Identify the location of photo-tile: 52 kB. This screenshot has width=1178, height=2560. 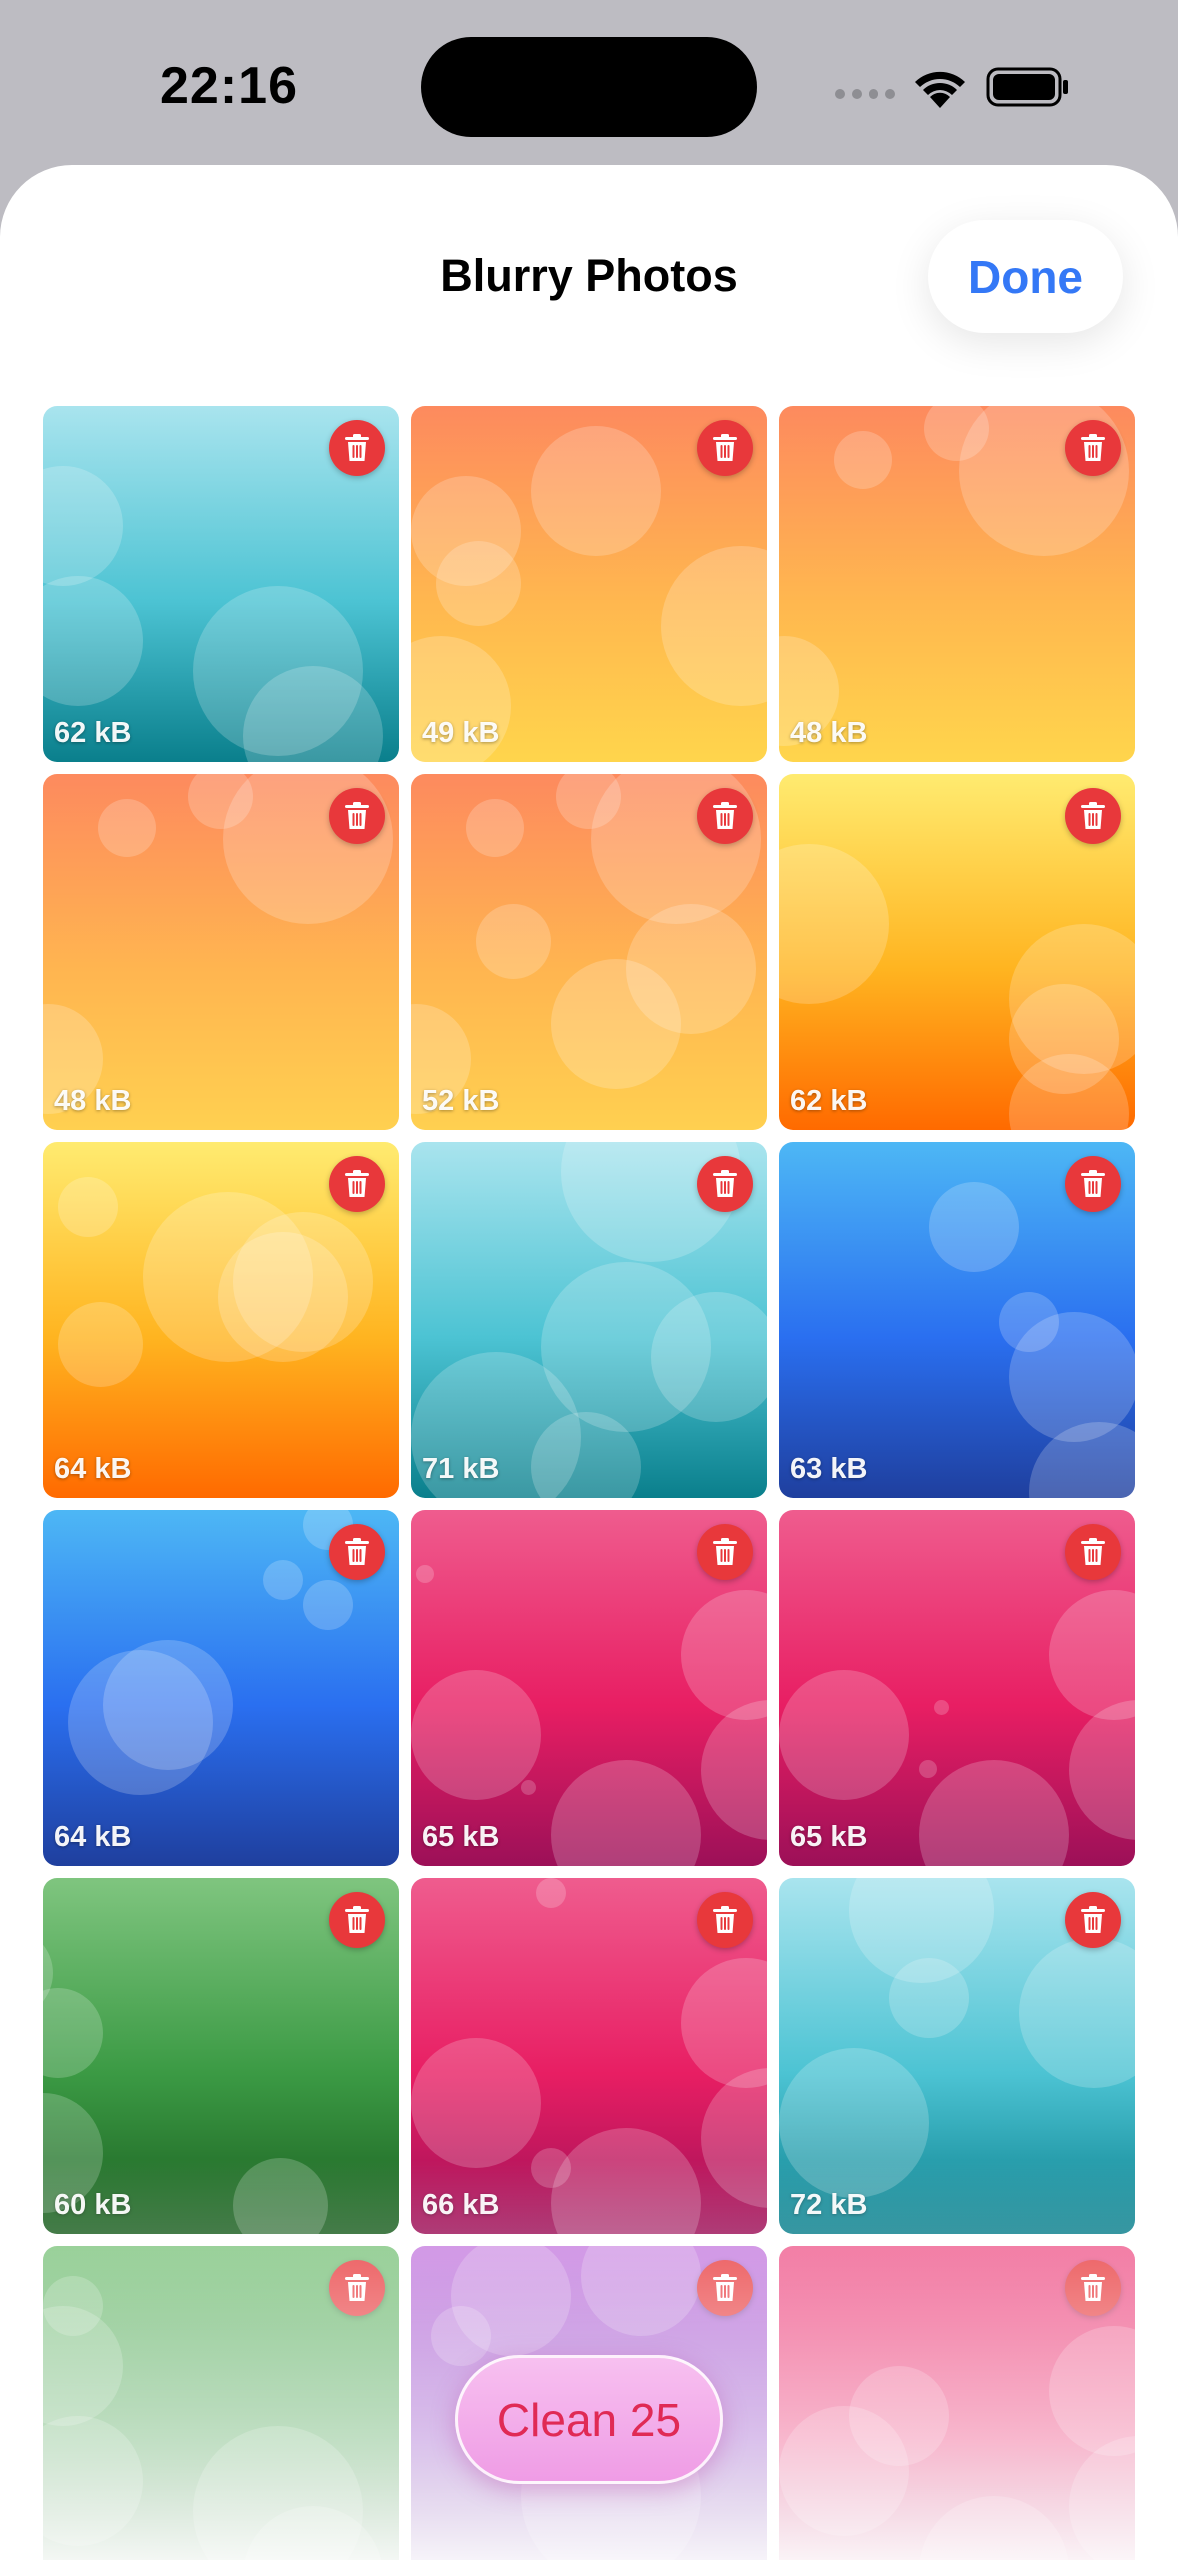
(589, 952).